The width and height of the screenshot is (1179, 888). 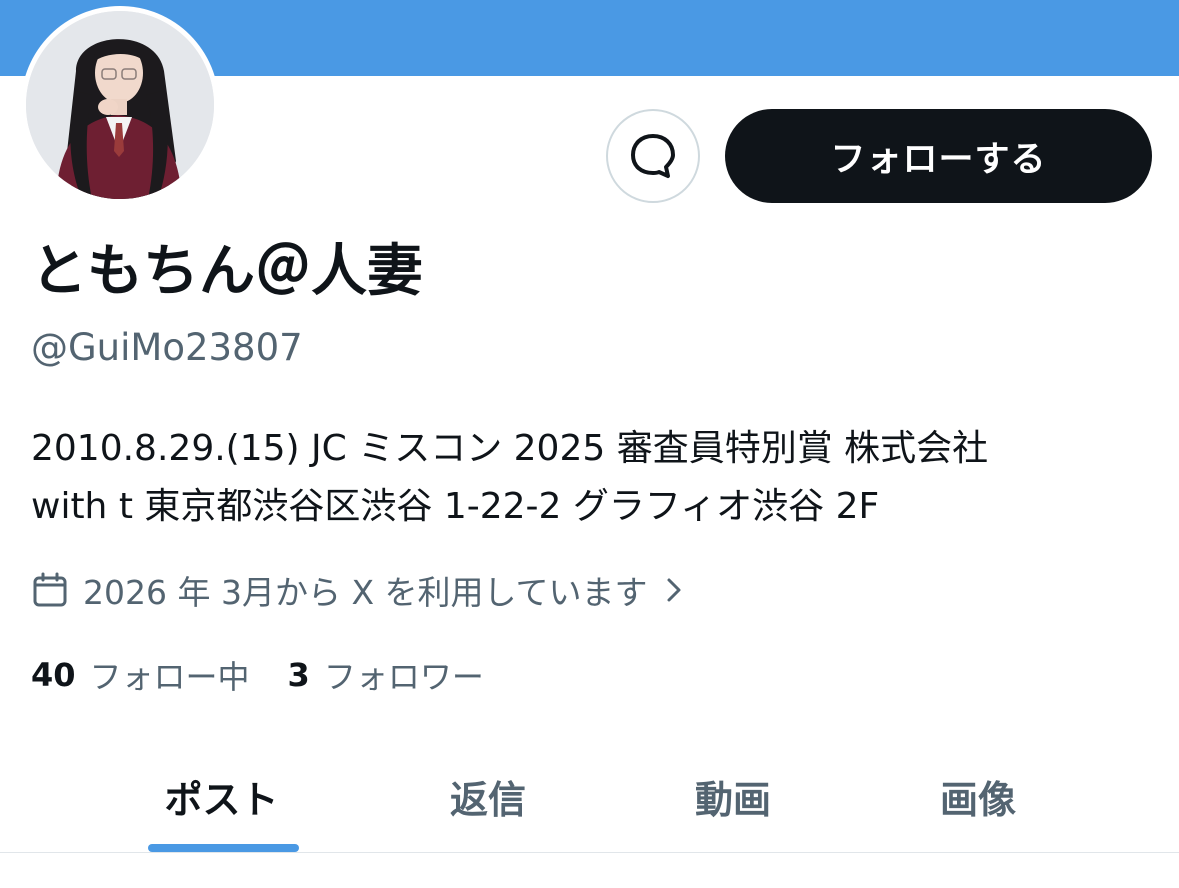 I want to click on tab-label: 動画, so click(x=732, y=799).